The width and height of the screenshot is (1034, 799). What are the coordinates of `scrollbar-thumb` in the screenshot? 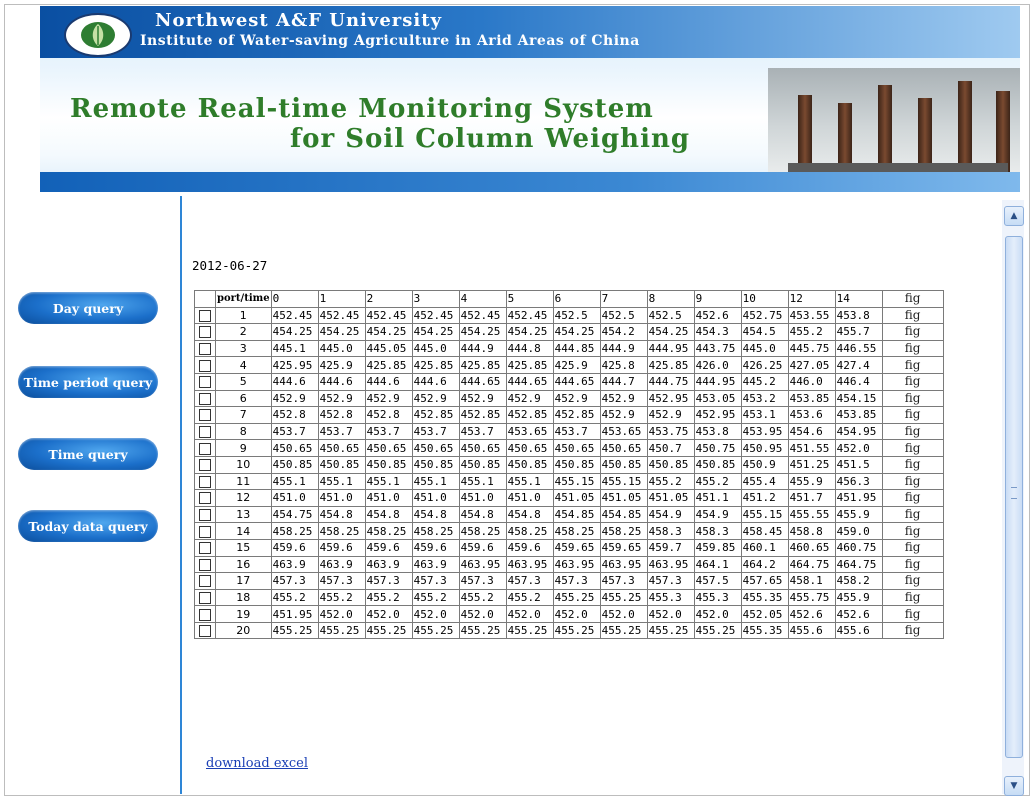 It's located at (1014, 497).